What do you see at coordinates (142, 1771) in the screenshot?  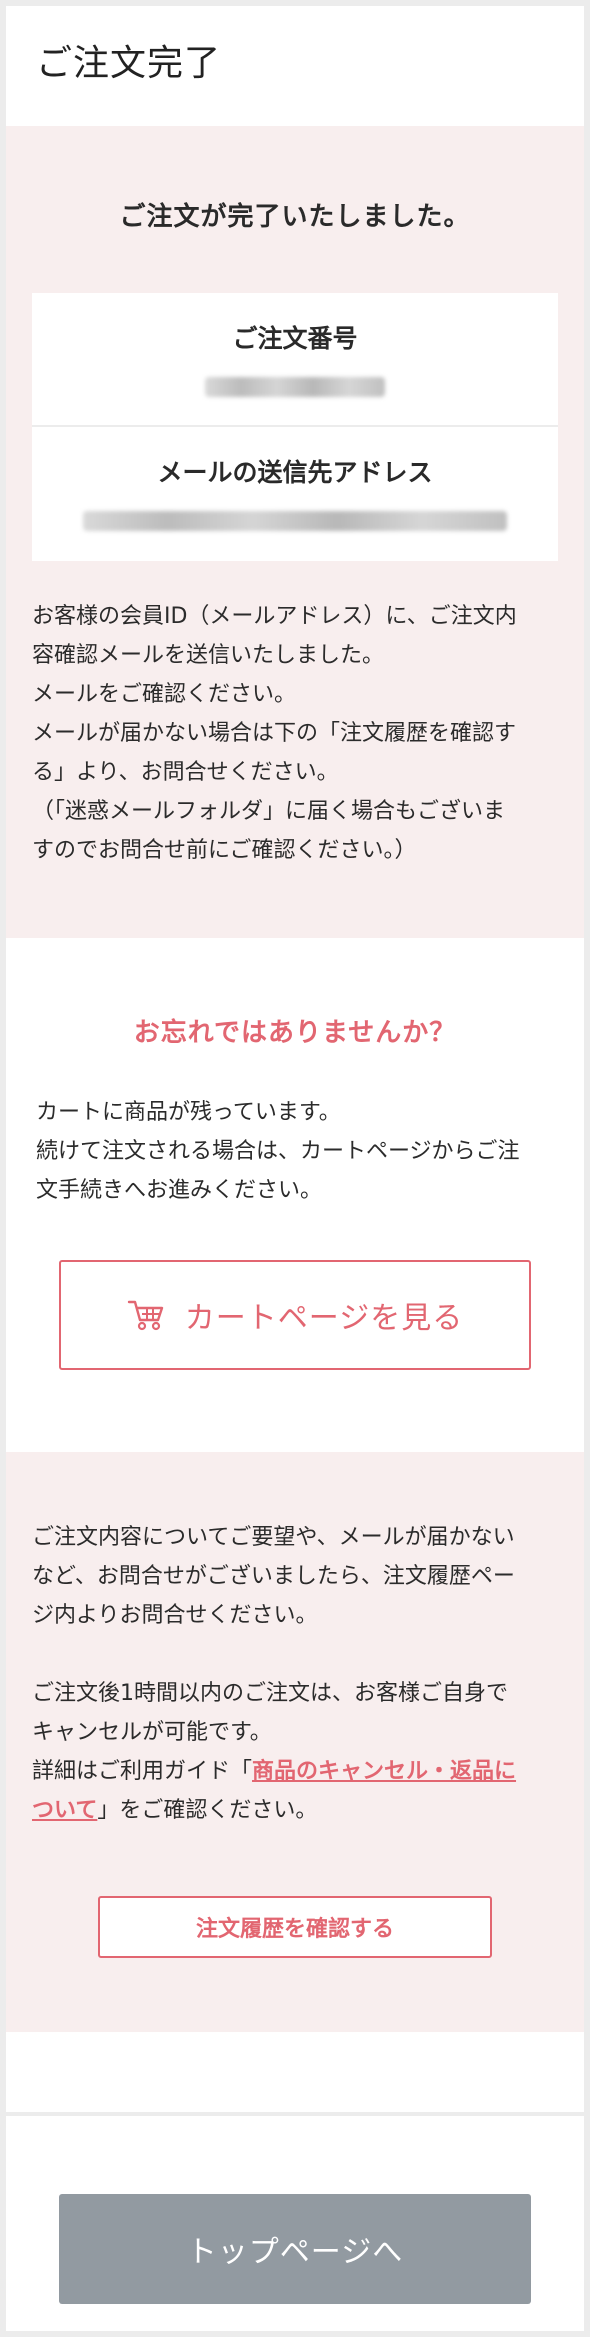 I see `guide-prefix: 詳細はご利用ガイド「` at bounding box center [142, 1771].